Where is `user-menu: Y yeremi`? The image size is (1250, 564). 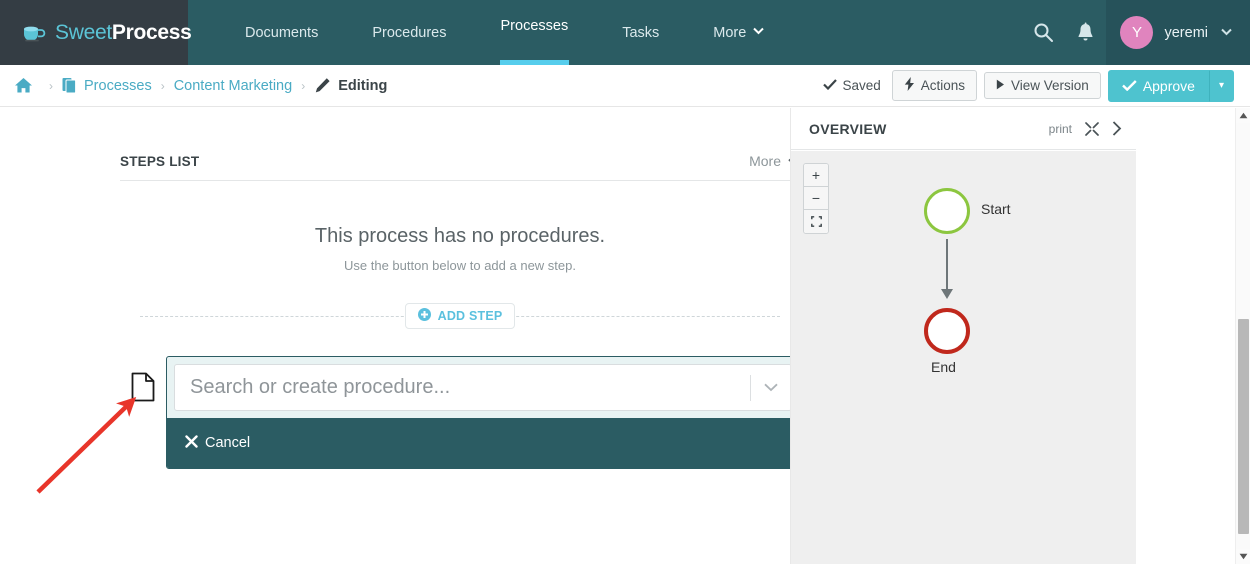
user-menu: Y yeremi is located at coordinates (1178, 32).